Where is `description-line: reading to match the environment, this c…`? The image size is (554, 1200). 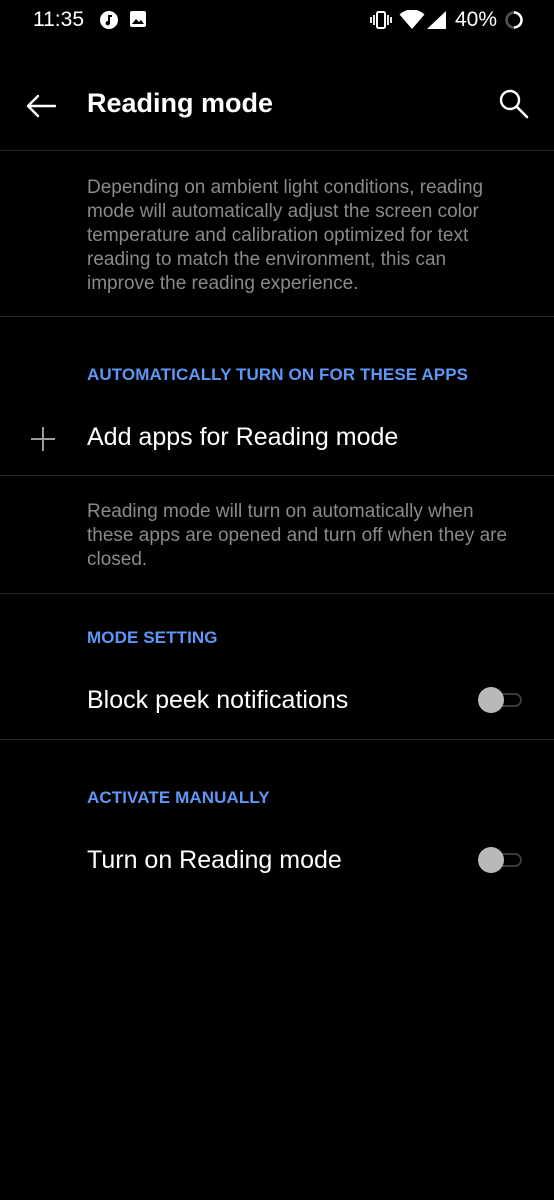 description-line: reading to match the environment, this c… is located at coordinates (267, 259).